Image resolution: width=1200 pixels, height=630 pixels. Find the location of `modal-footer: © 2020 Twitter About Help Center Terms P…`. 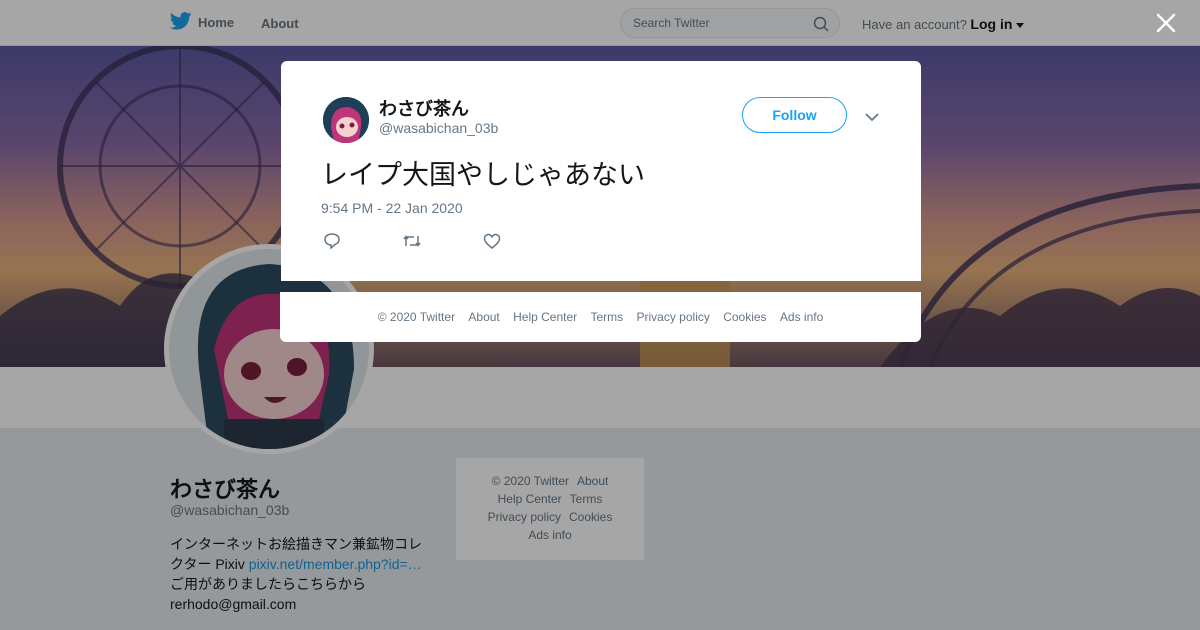

modal-footer: © 2020 Twitter About Help Center Terms P… is located at coordinates (600, 317).